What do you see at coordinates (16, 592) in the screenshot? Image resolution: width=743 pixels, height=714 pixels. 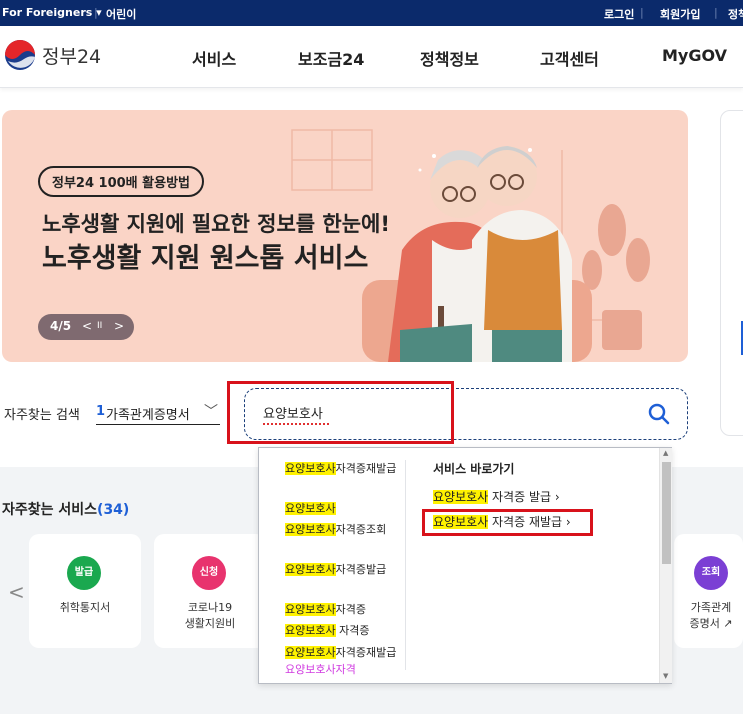 I see `carousel-prev-button: <` at bounding box center [16, 592].